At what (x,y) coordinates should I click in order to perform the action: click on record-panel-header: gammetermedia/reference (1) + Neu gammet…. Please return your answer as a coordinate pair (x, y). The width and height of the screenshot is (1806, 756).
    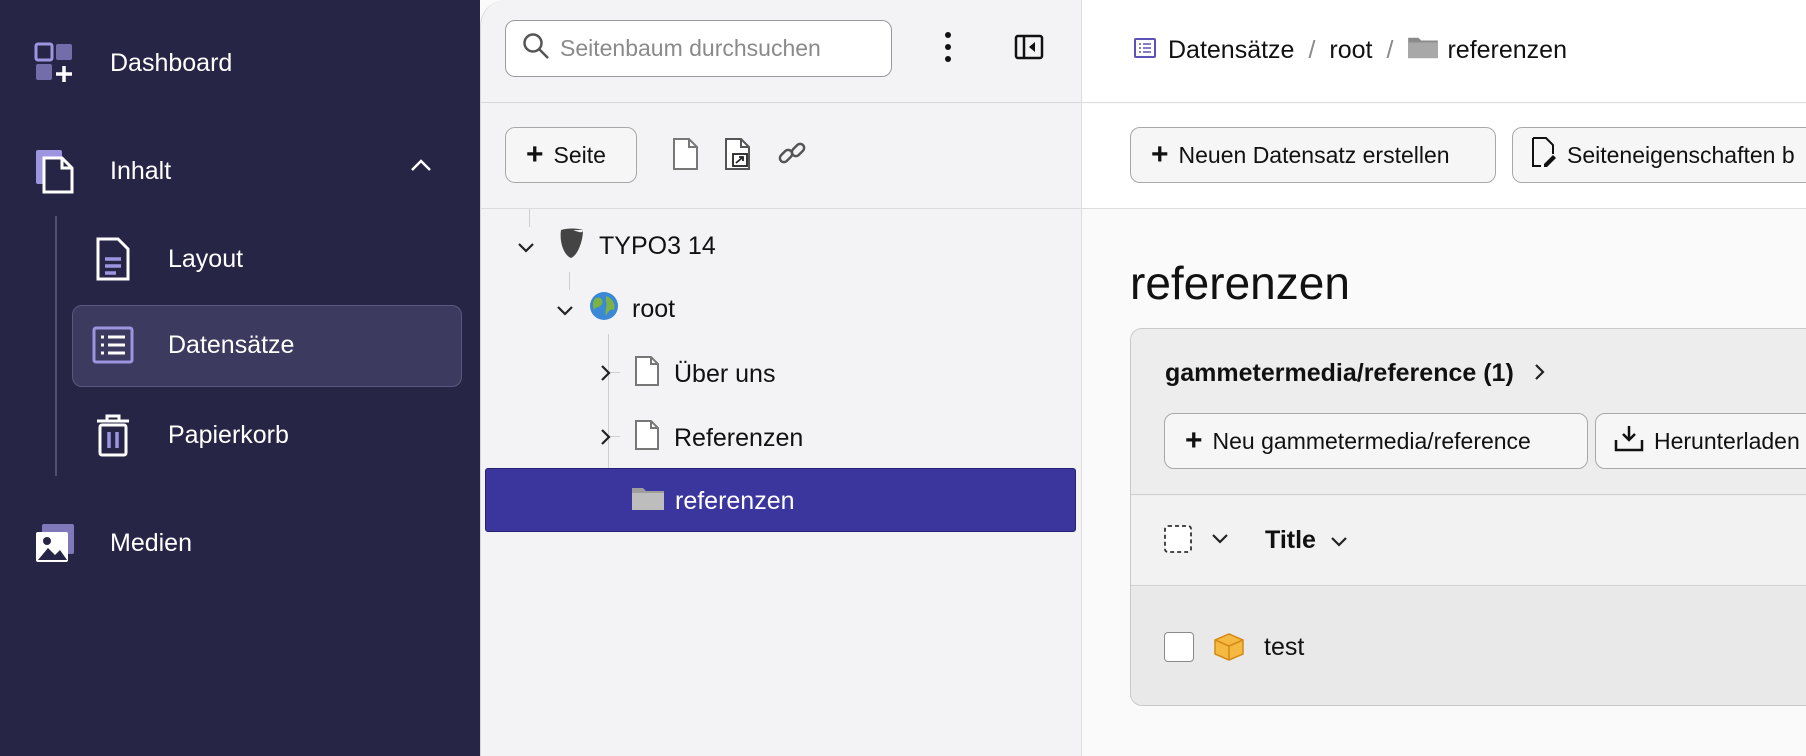
    Looking at the image, I should click on (1468, 412).